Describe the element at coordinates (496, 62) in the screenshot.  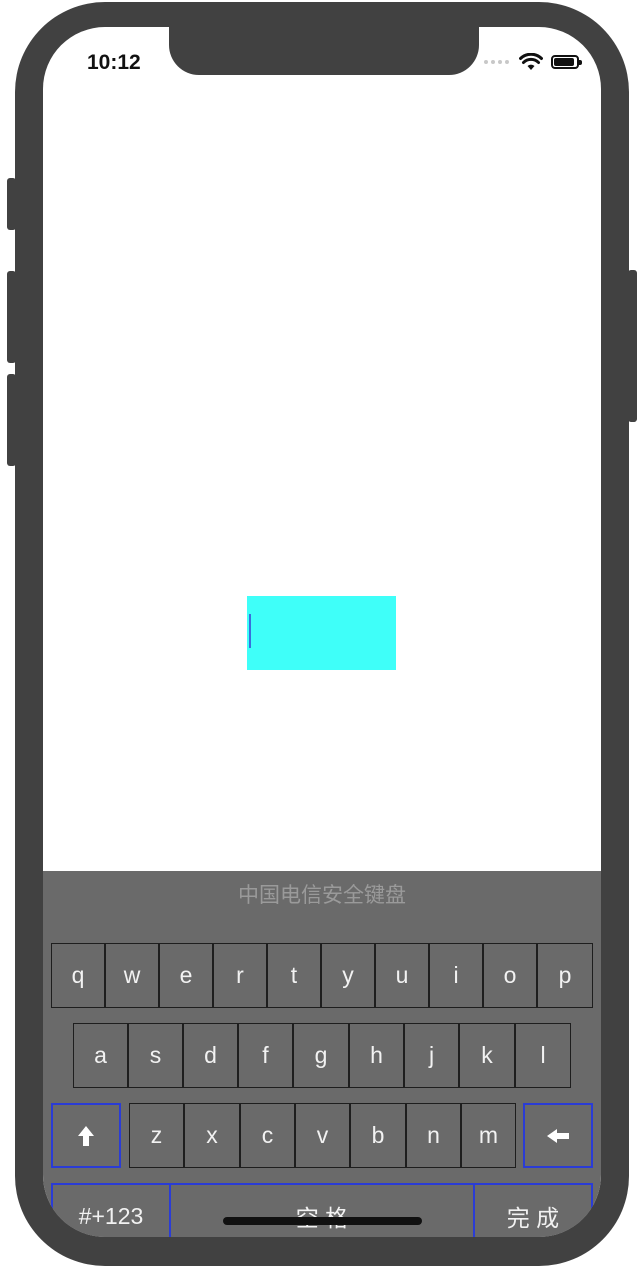
I see `signal-dots-icon` at that location.